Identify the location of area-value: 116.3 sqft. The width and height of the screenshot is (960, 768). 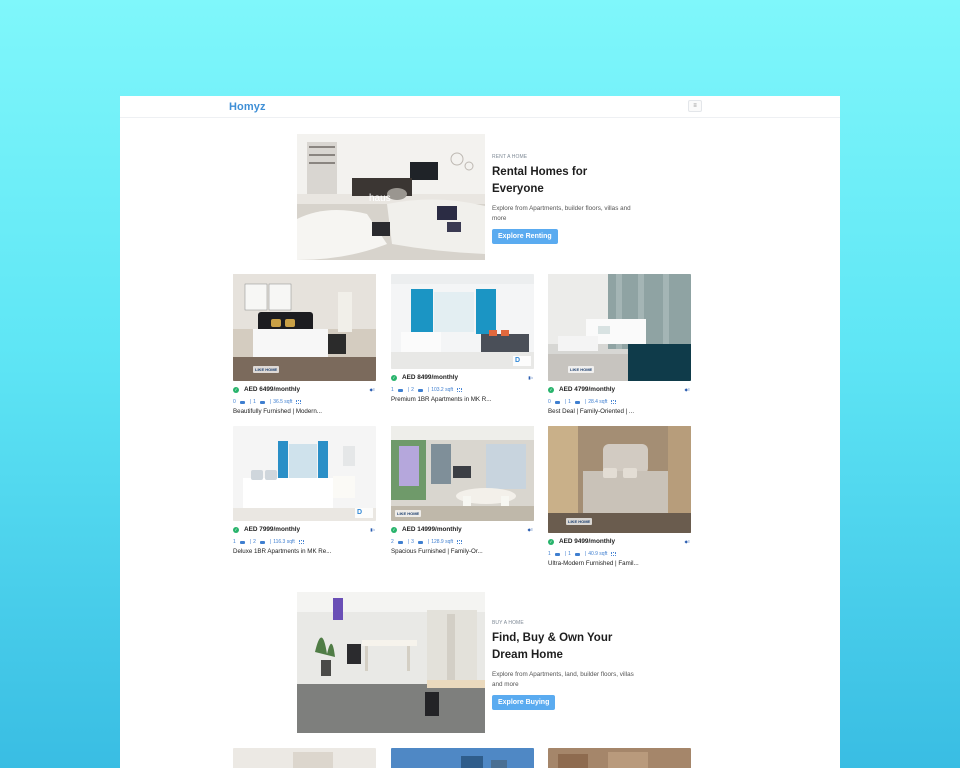
(284, 542).